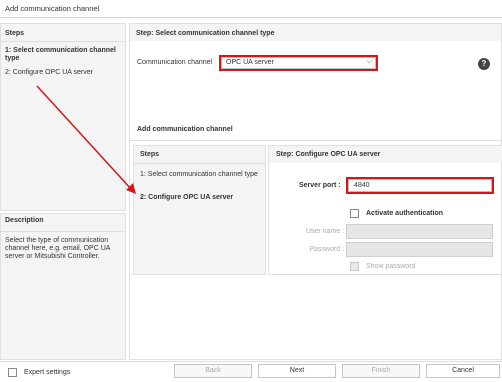  I want to click on outer-step-1: 1: Select communication channel type, so click(60, 54).